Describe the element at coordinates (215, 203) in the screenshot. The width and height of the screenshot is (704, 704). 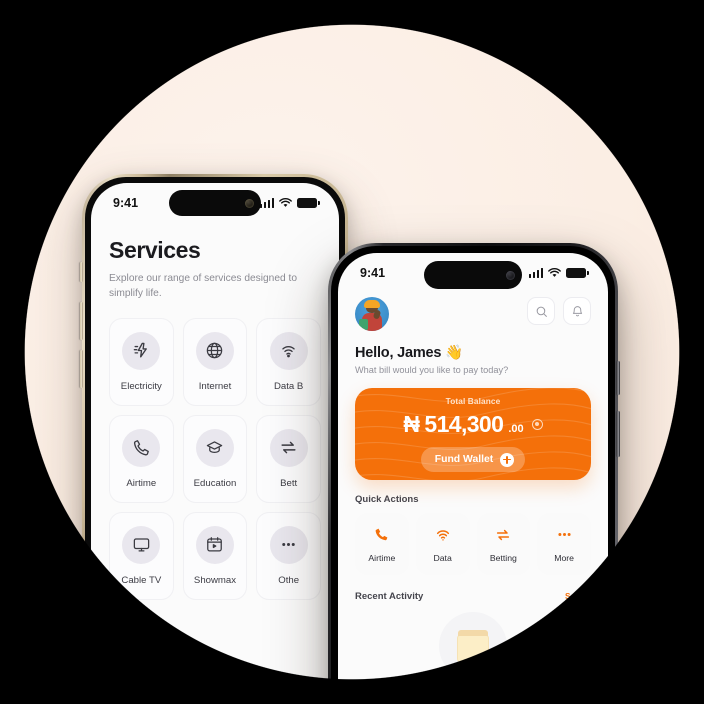
I see `back-dynamic-island` at that location.